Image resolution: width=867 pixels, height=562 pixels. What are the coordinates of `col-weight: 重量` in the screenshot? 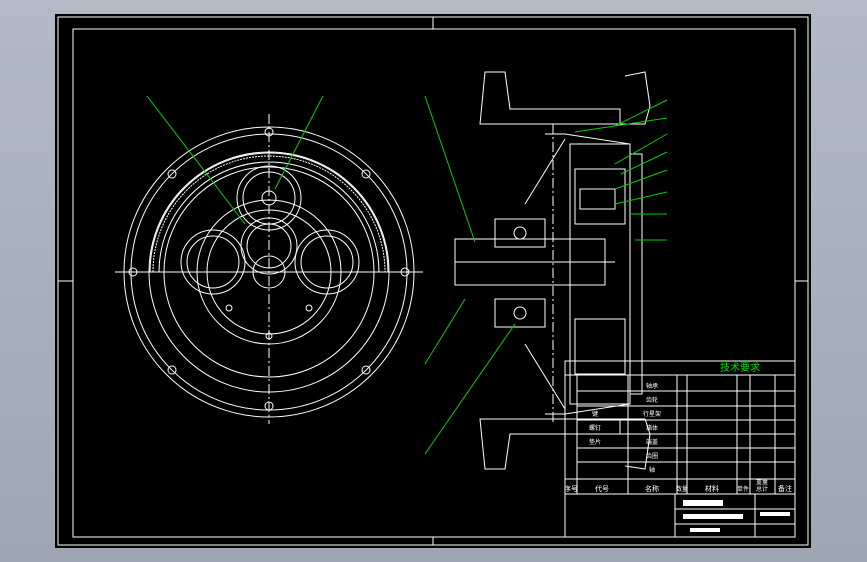 It's located at (762, 482).